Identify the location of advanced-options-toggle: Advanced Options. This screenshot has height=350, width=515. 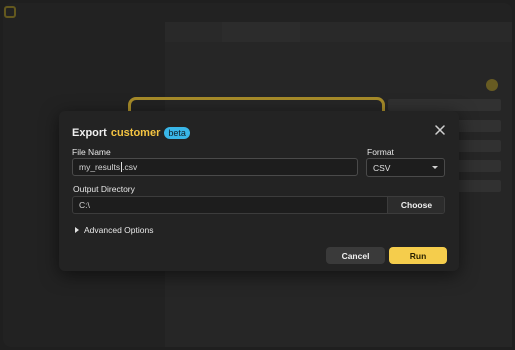
(114, 230).